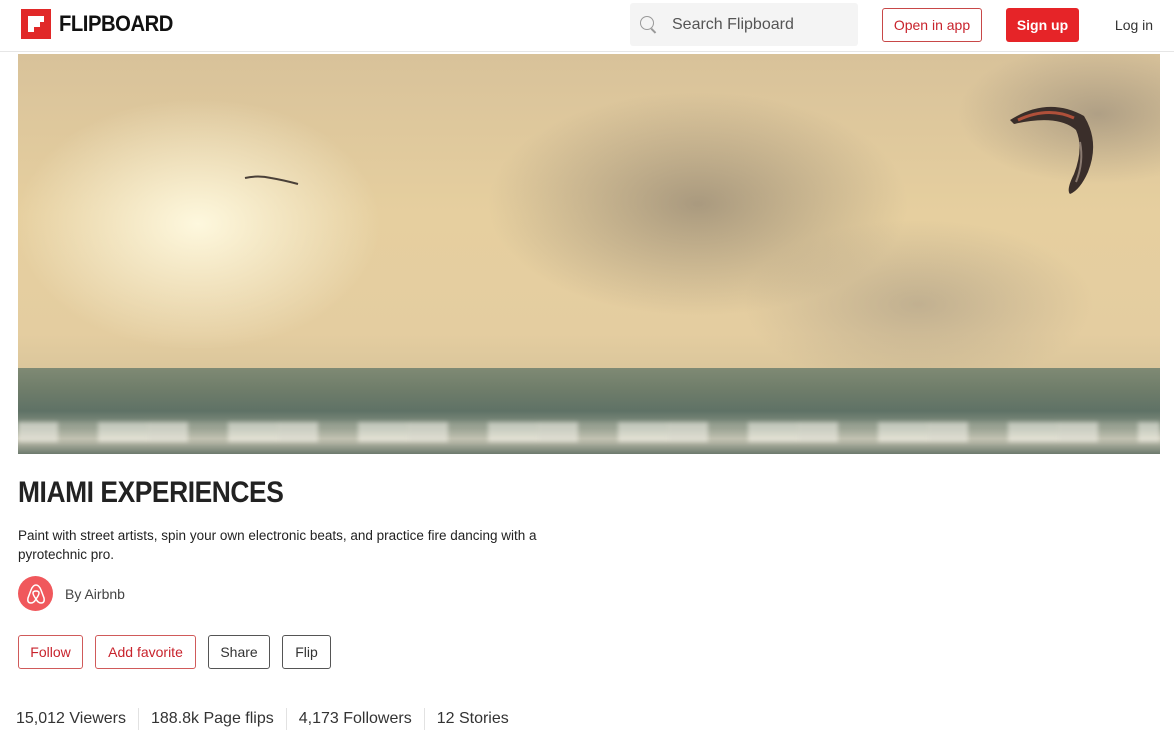  I want to click on log-in-button: Log in, so click(1134, 25).